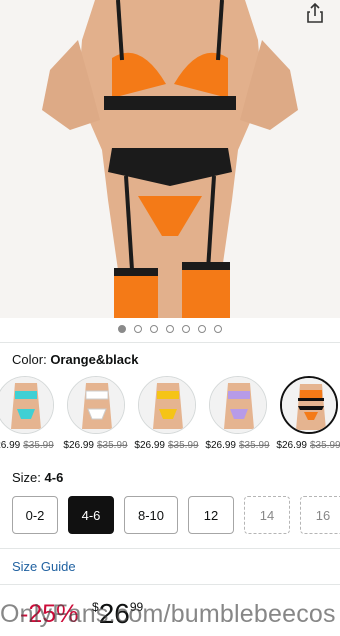 The image size is (340, 636). I want to click on swatch-price: 26.99$35.99, so click(27, 445).